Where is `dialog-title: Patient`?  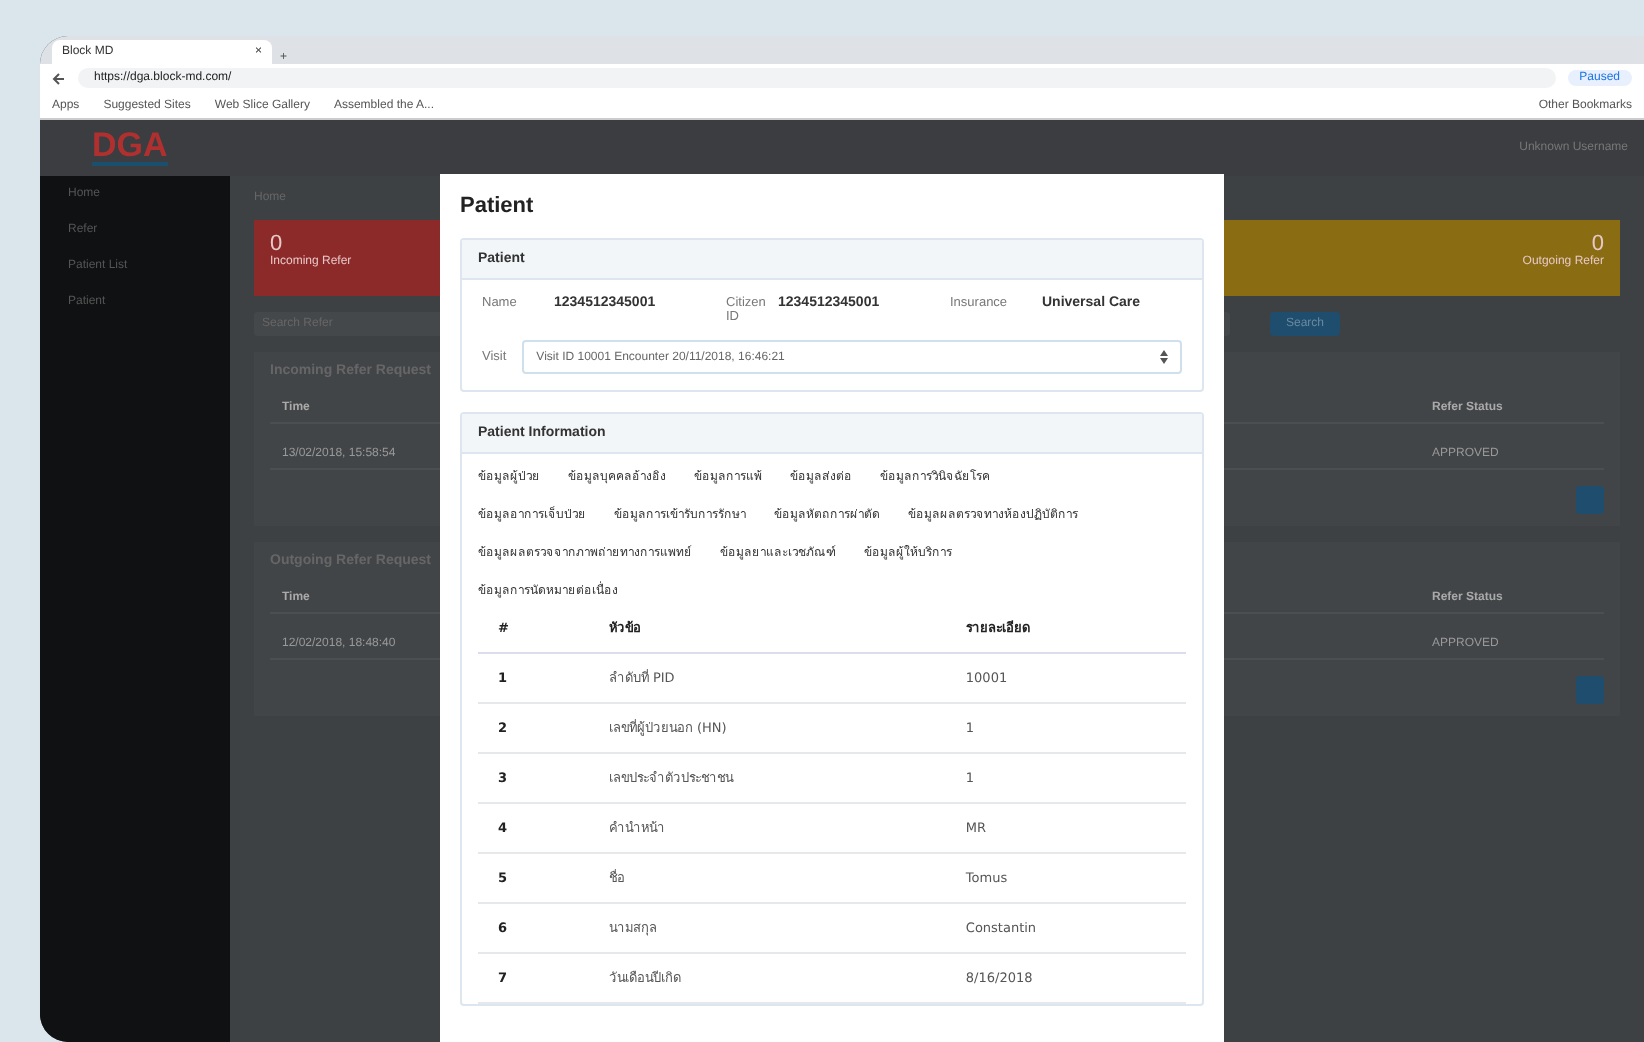
dialog-title: Patient is located at coordinates (498, 206).